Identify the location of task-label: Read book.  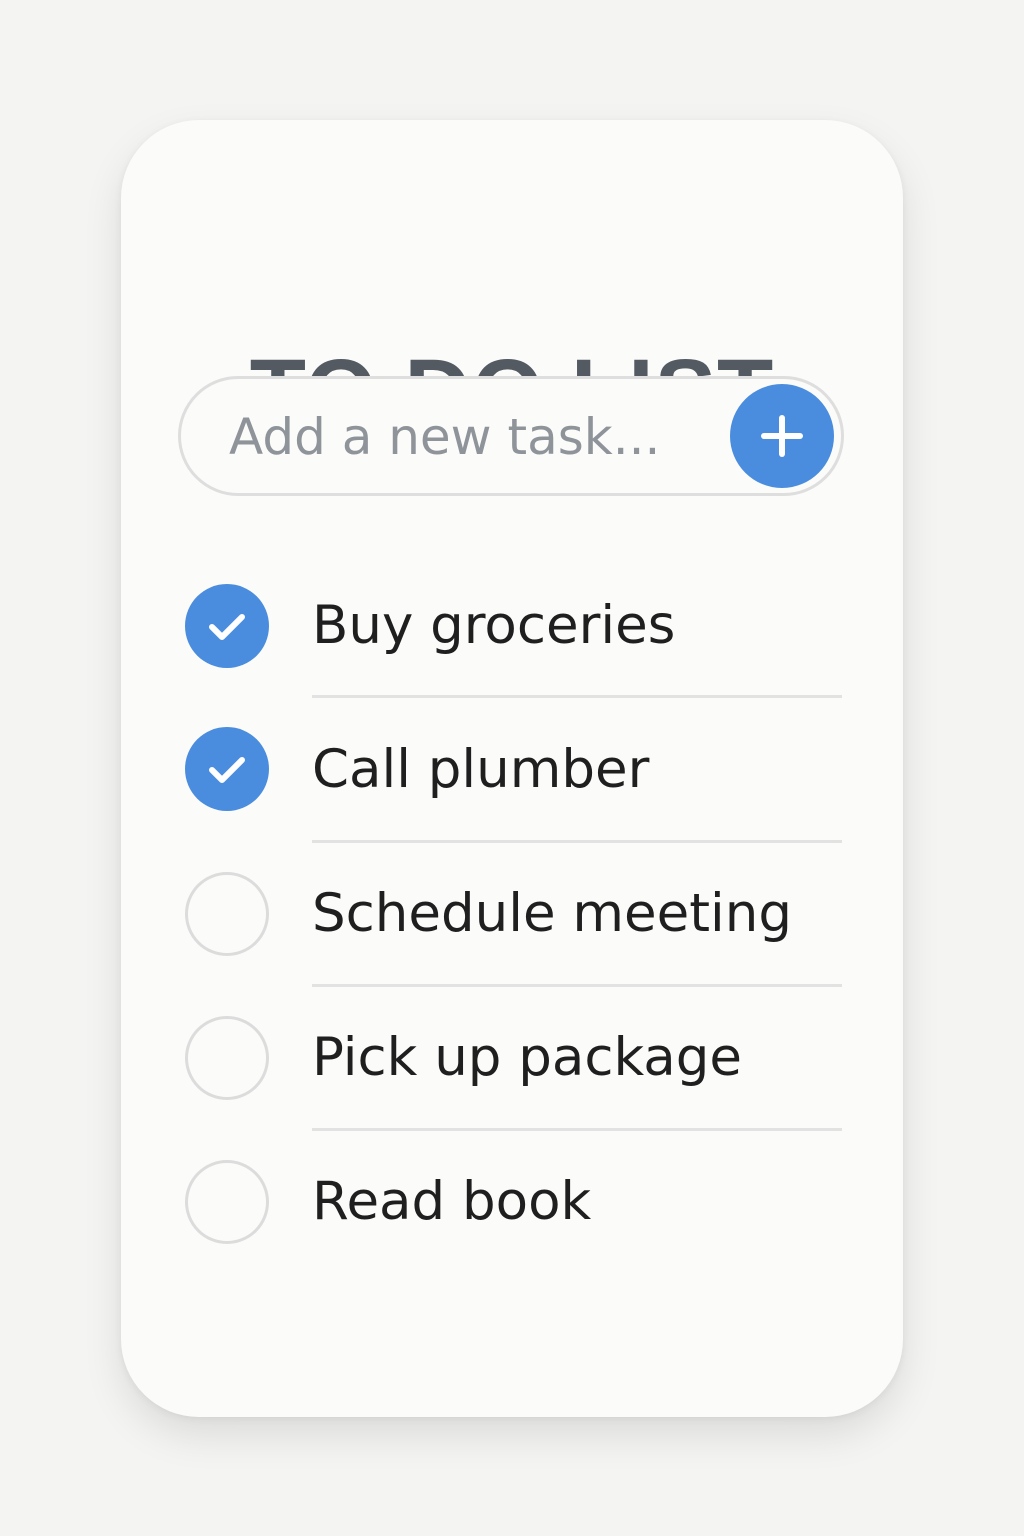
(452, 1201).